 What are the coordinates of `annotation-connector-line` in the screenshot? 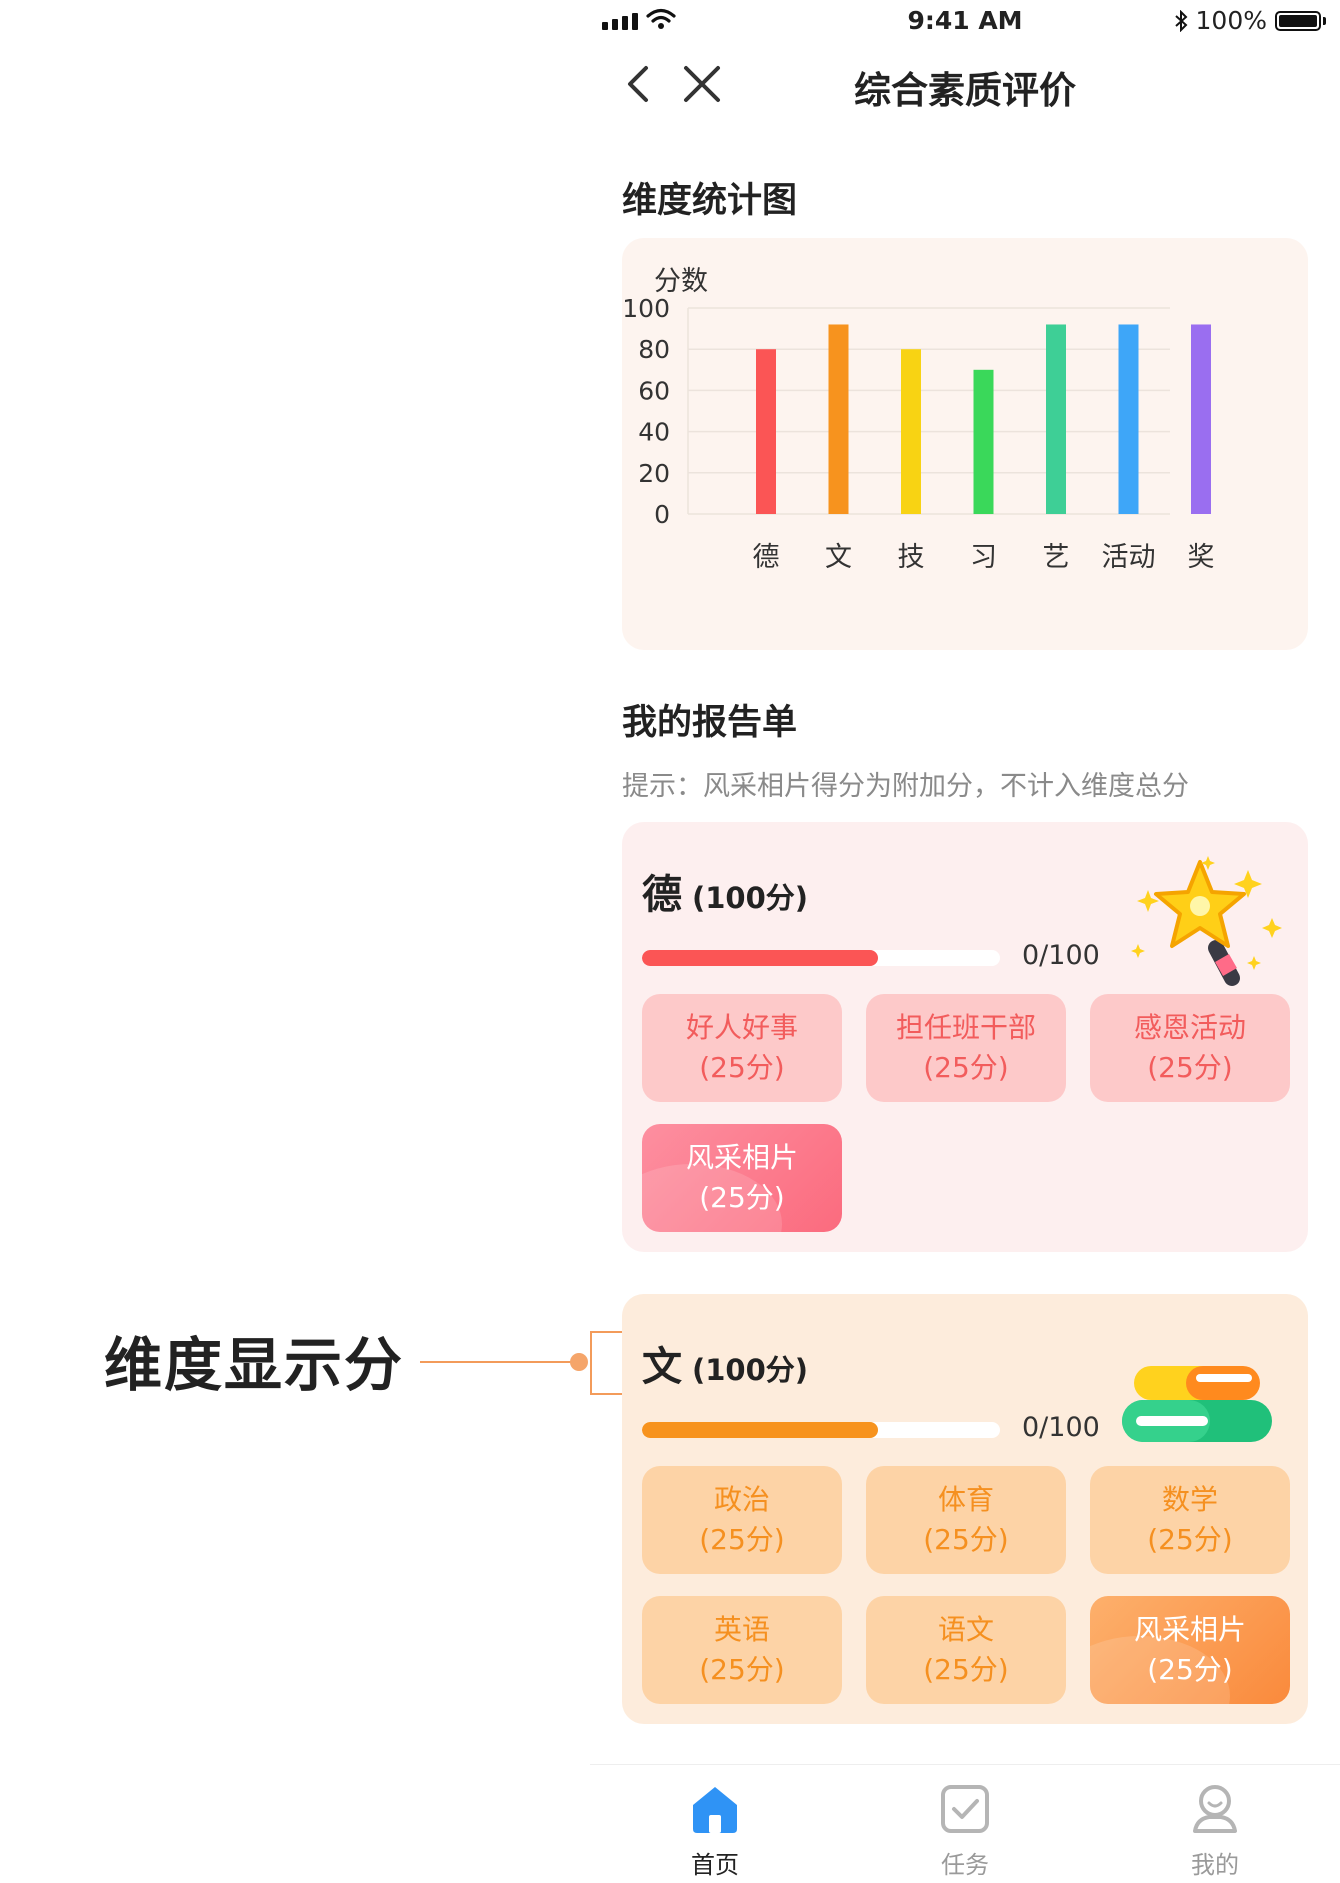 It's located at (500, 1362).